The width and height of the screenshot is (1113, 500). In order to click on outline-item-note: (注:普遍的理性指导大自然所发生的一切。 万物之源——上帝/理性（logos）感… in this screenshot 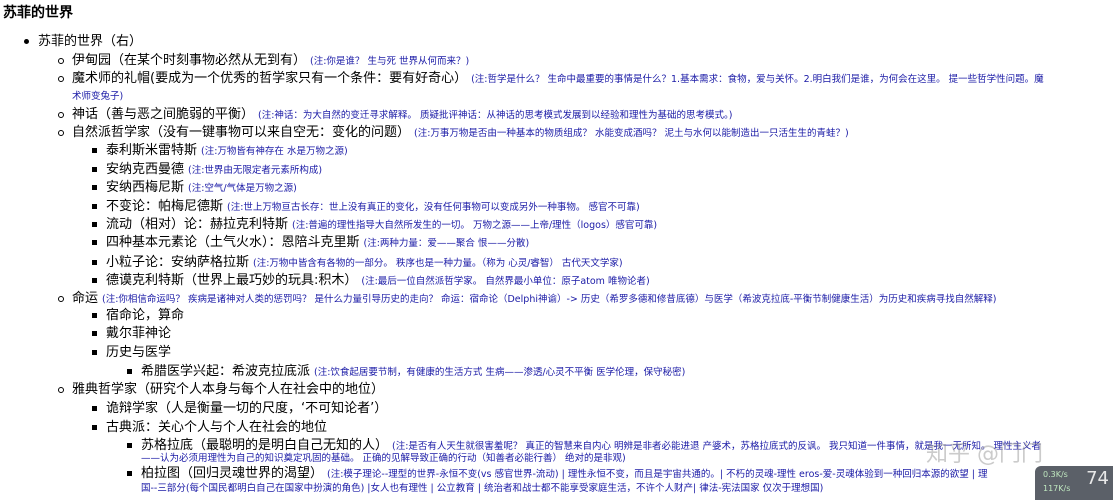, I will do `click(475, 225)`.